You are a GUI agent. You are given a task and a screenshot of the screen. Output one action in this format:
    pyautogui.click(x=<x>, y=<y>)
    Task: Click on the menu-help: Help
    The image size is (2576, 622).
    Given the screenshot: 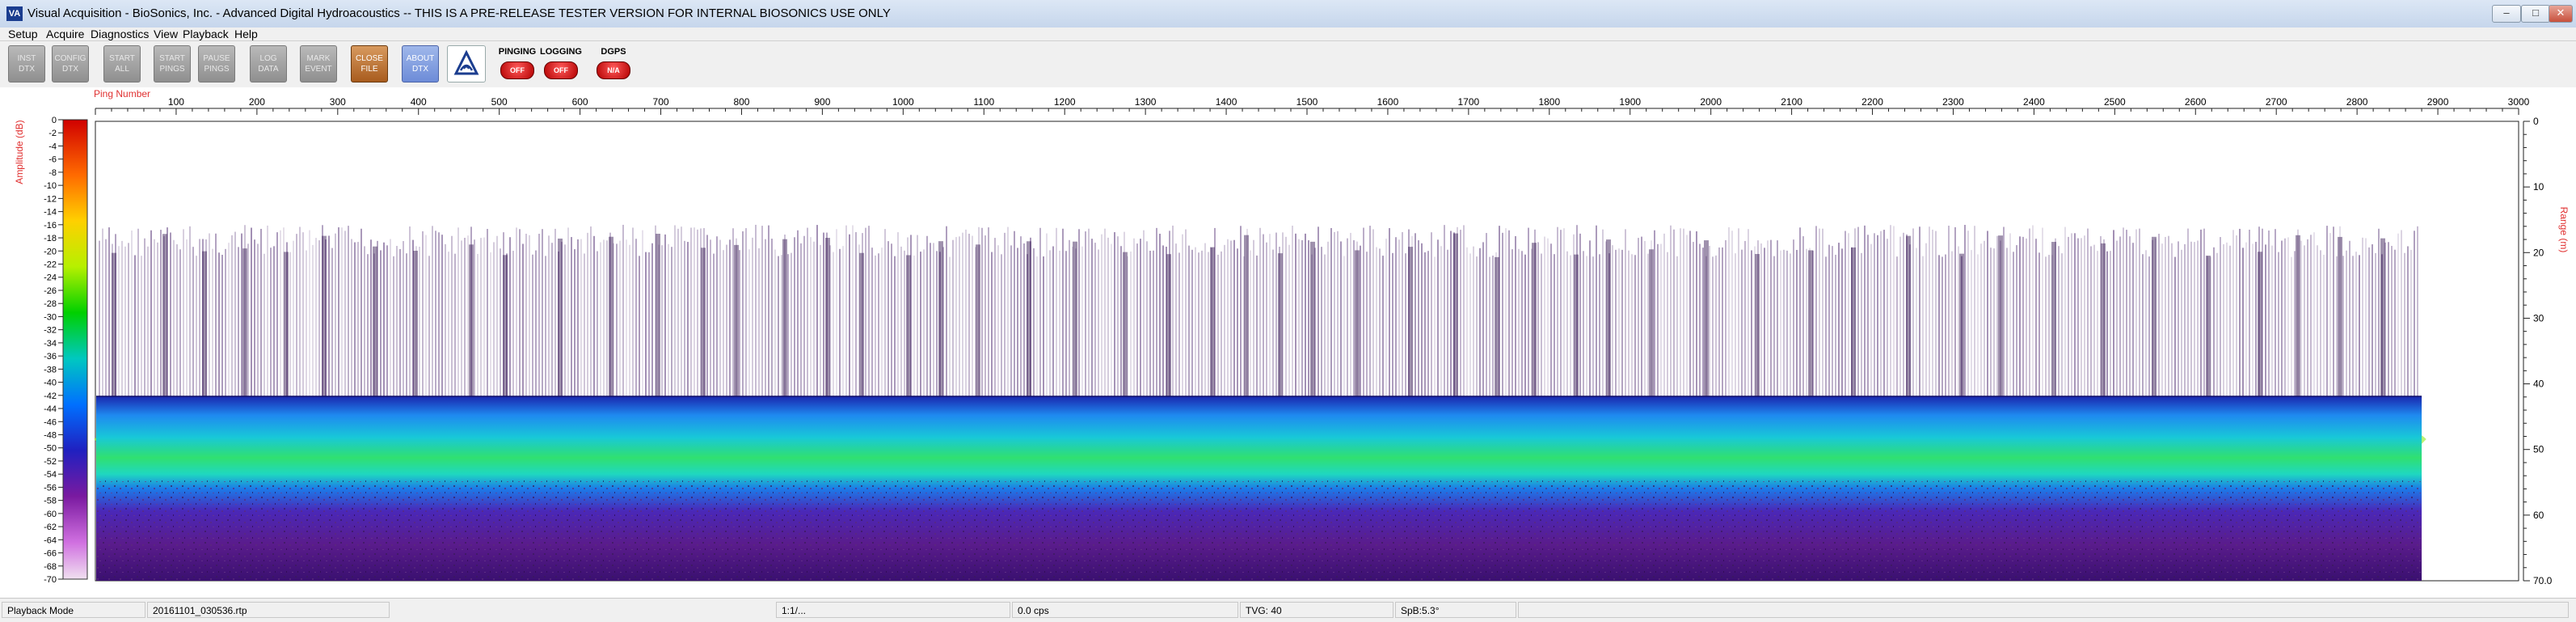 What is the action you would take?
    pyautogui.click(x=246, y=34)
    